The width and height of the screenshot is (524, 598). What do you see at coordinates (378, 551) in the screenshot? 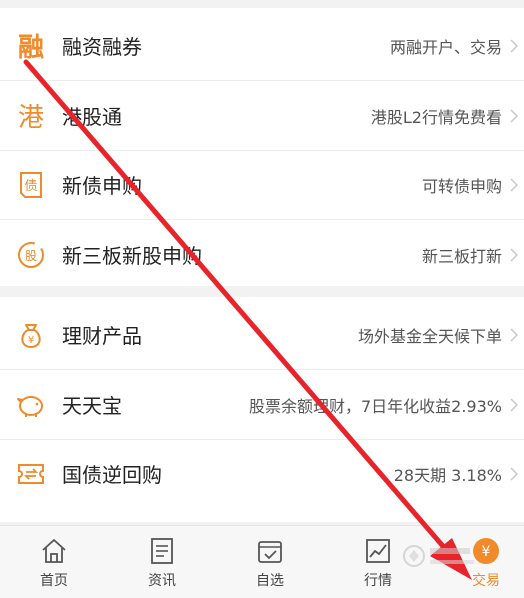
I see `market-chart-icon` at bounding box center [378, 551].